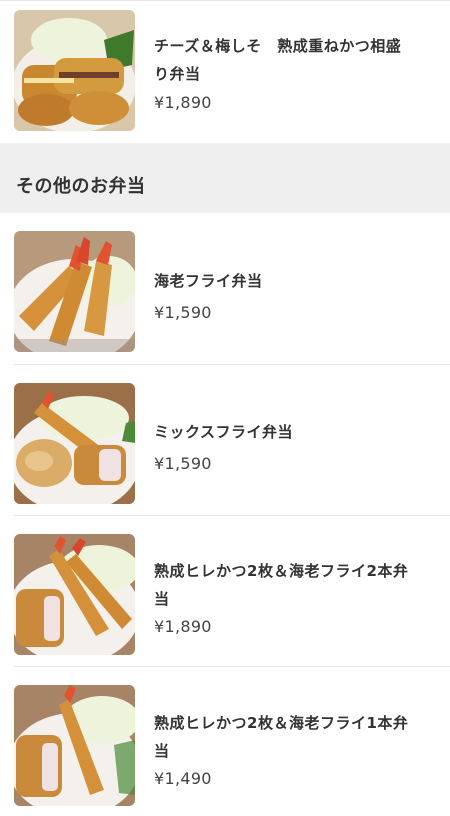  I want to click on cutlet-bento-photo, so click(74, 70).